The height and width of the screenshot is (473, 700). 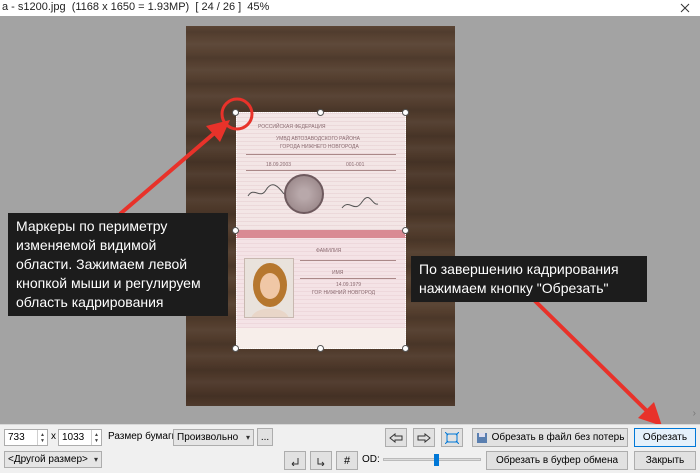 I want to click on crop-to-clipboard-button: Обрезать в буфер обмена, so click(x=557, y=460).